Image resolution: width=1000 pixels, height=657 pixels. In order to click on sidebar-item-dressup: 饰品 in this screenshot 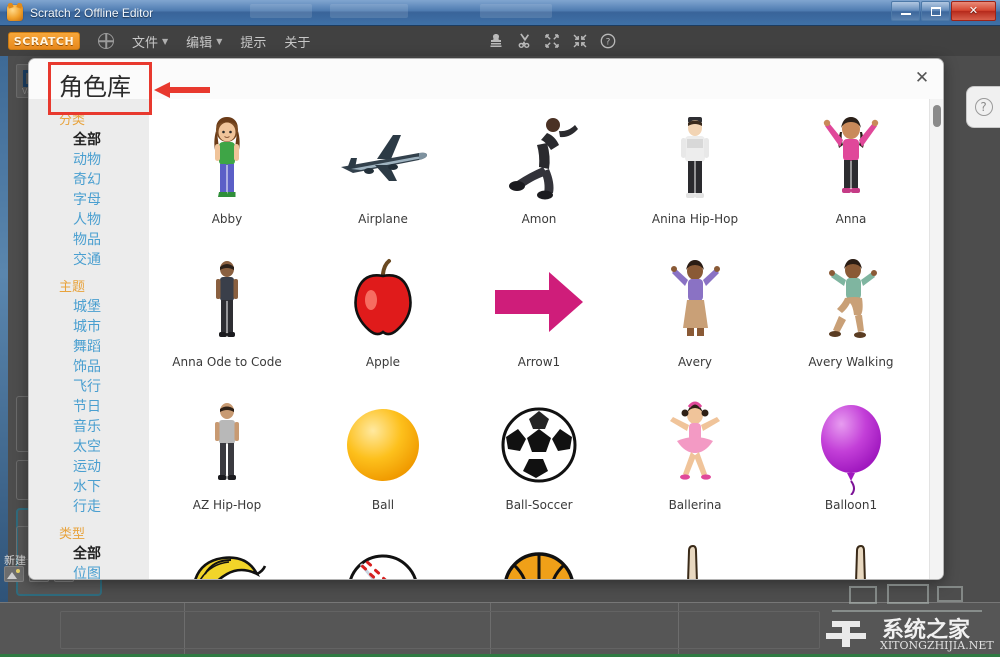, I will do `click(111, 367)`.